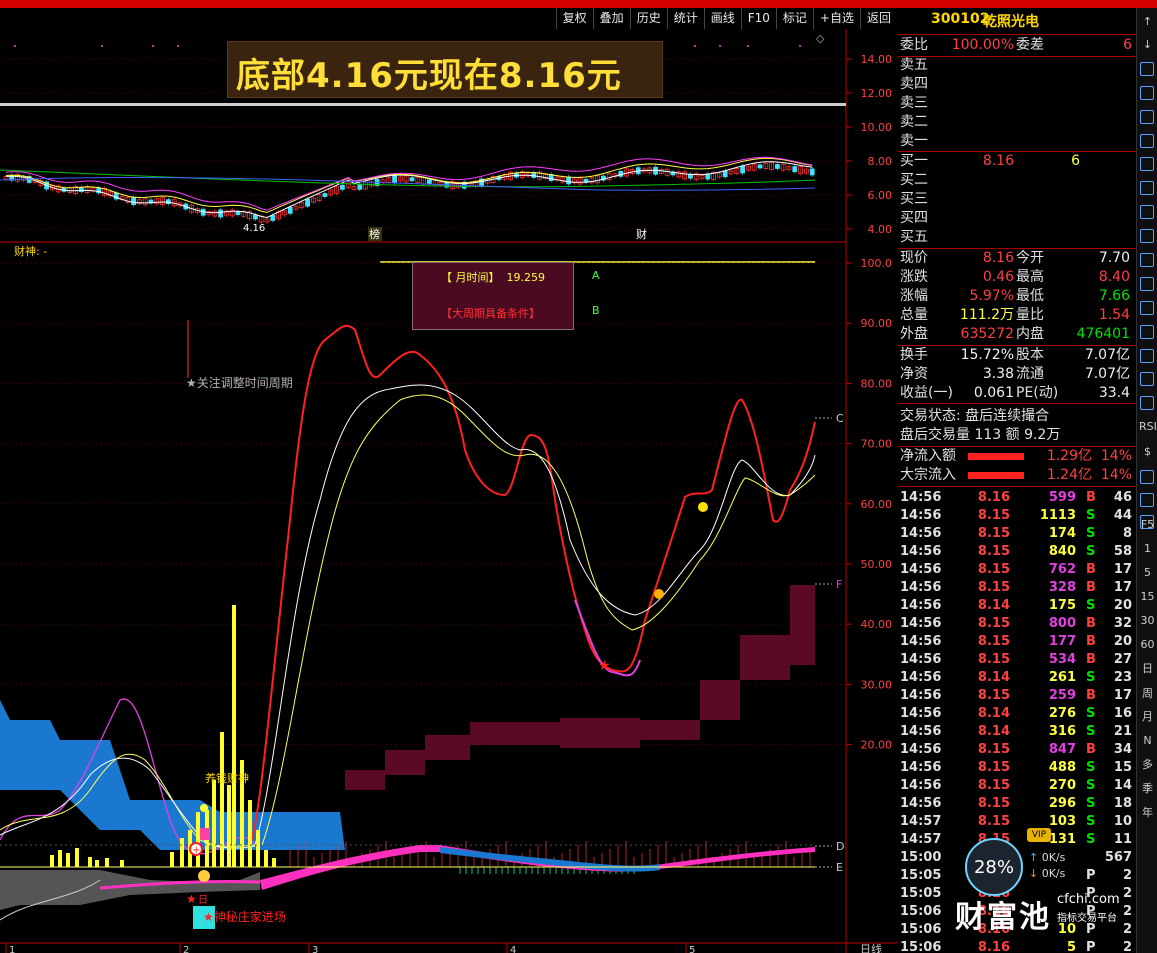 The width and height of the screenshot is (1157, 953). What do you see at coordinates (1122, 803) in the screenshot?
I see `tick-count: 18` at bounding box center [1122, 803].